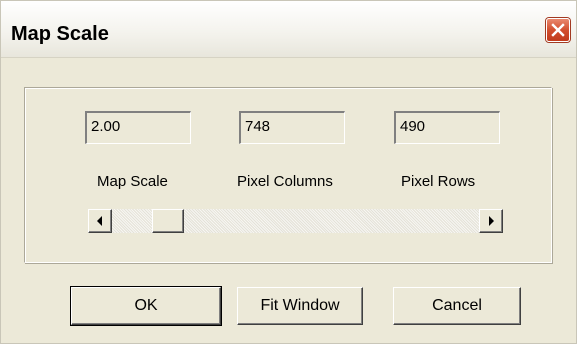 The image size is (577, 344). I want to click on ok-button: OK, so click(146, 306).